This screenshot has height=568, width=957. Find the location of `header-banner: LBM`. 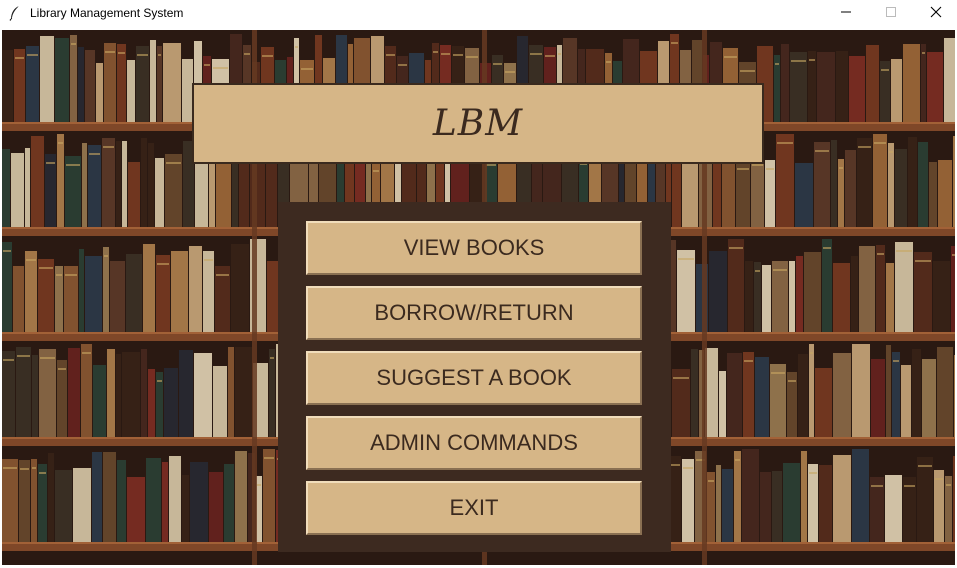

header-banner: LBM is located at coordinates (478, 123).